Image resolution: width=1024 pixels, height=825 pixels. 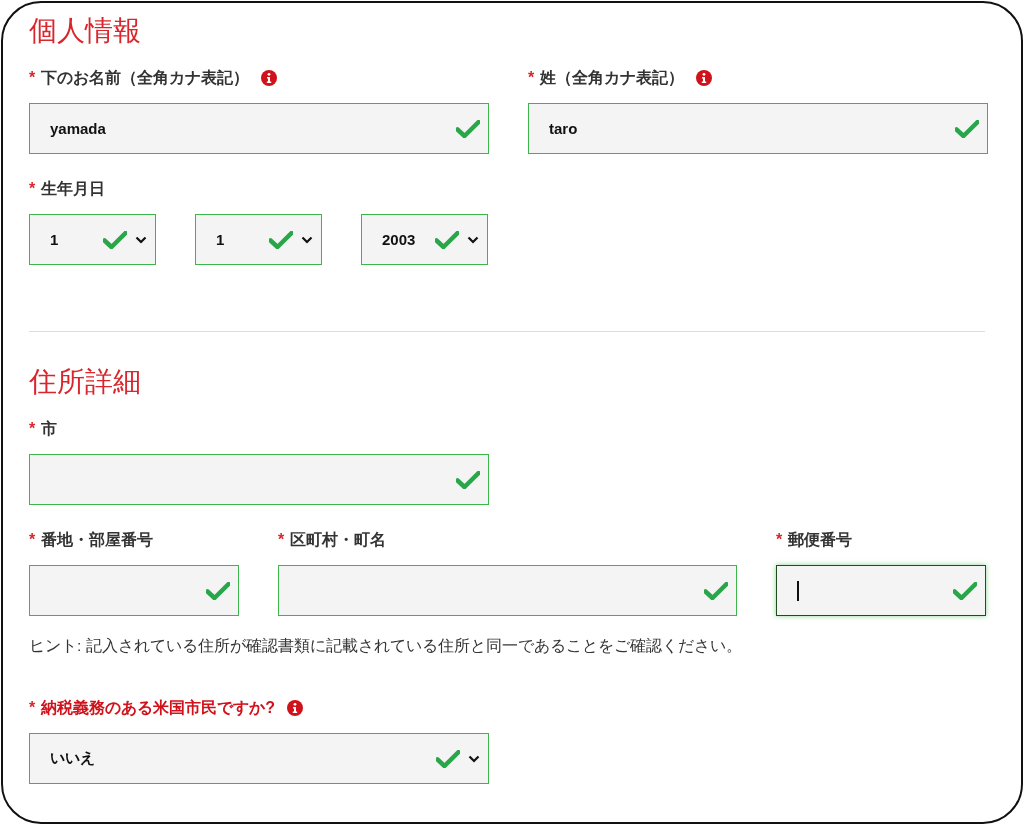 What do you see at coordinates (85, 31) in the screenshot?
I see `section-title: 個人情報` at bounding box center [85, 31].